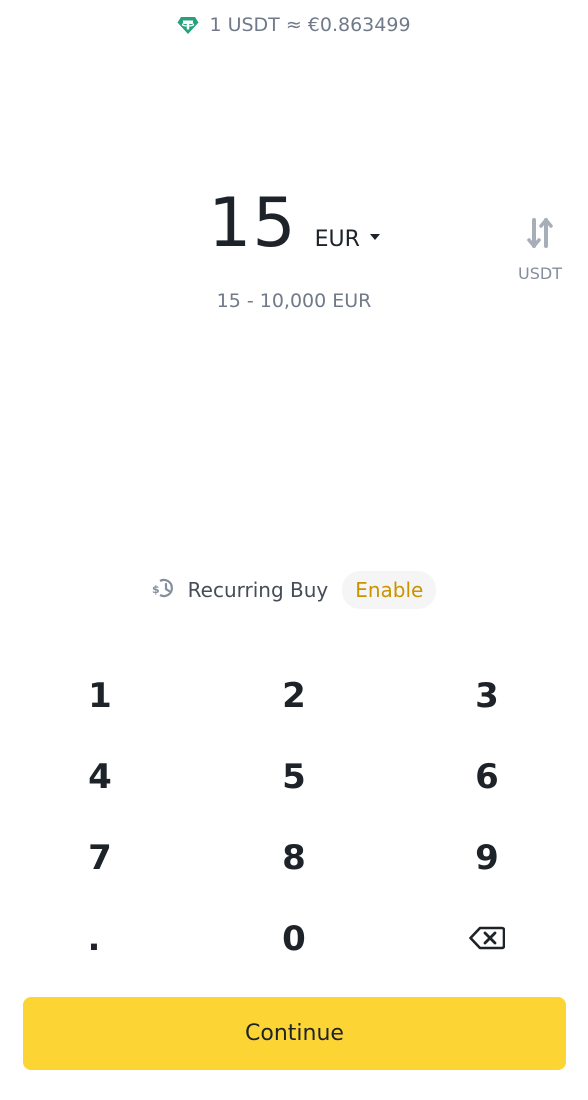 The width and height of the screenshot is (588, 1100). Describe the element at coordinates (258, 590) in the screenshot. I see `recurring-buy-label: Recurring Buy` at that location.